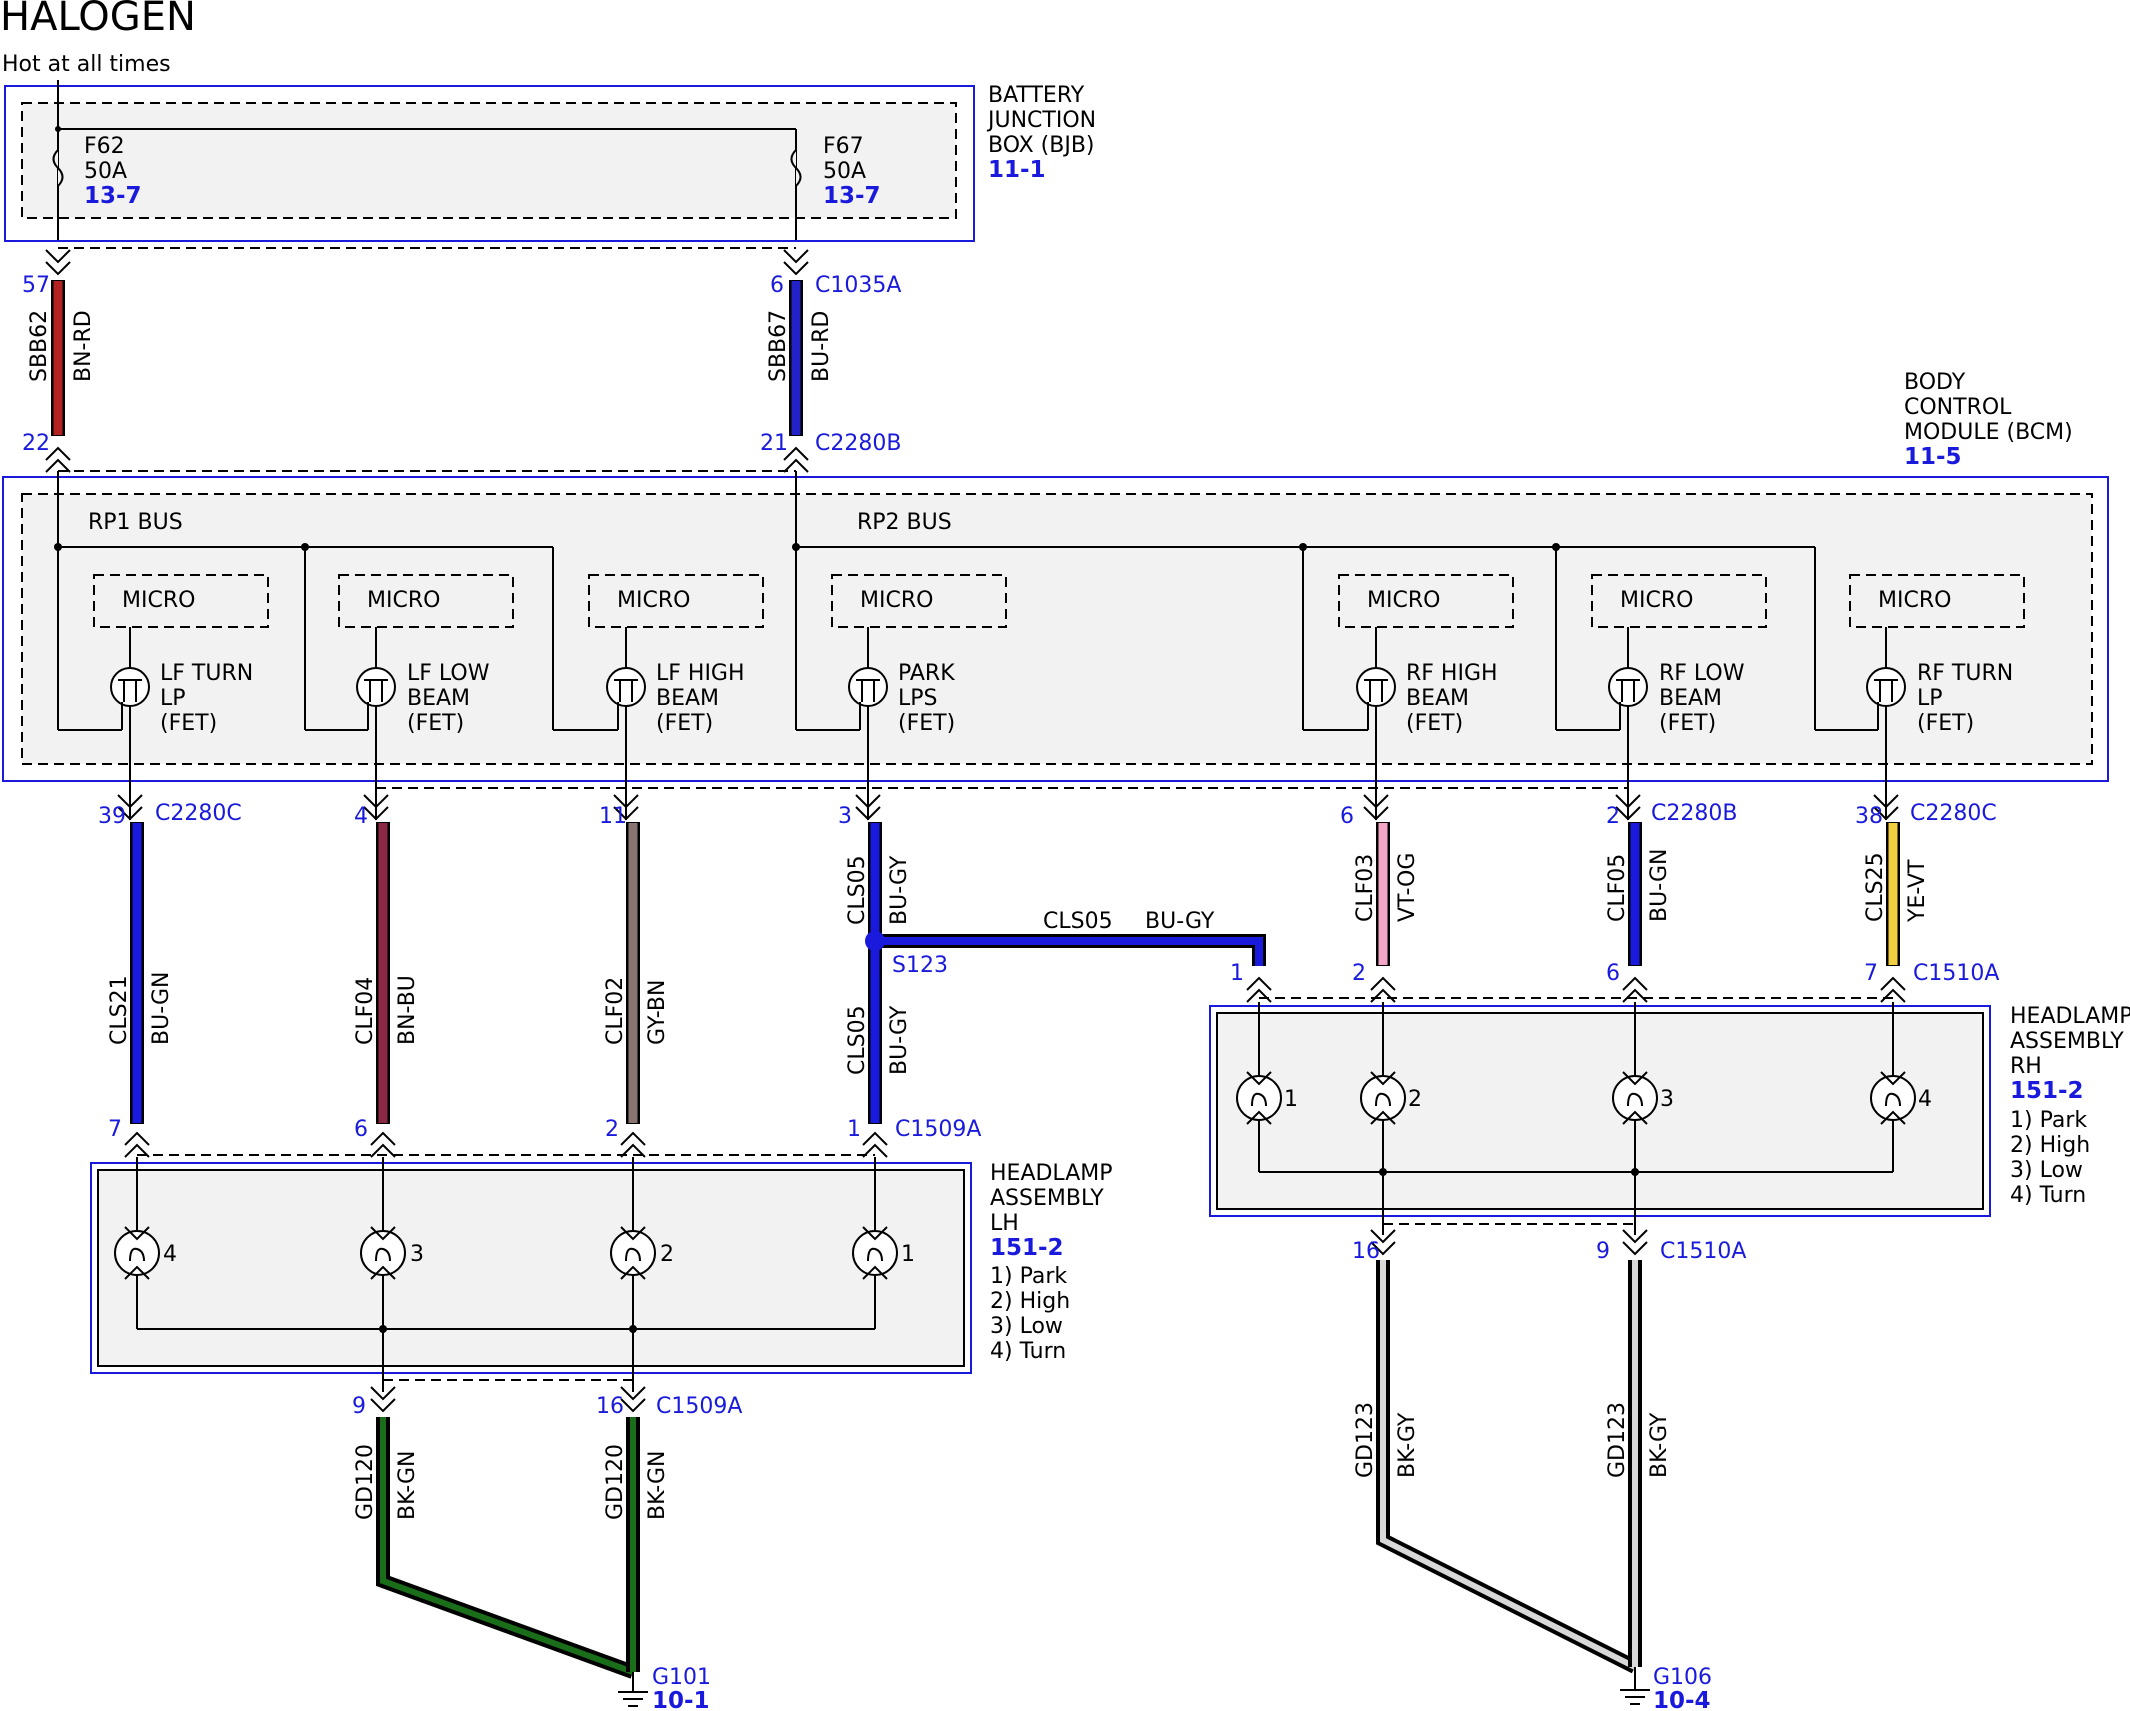 The width and height of the screenshot is (2130, 1711). I want to click on wire-clf03: 6 2 CLF03 VT-OG, so click(1380, 895).